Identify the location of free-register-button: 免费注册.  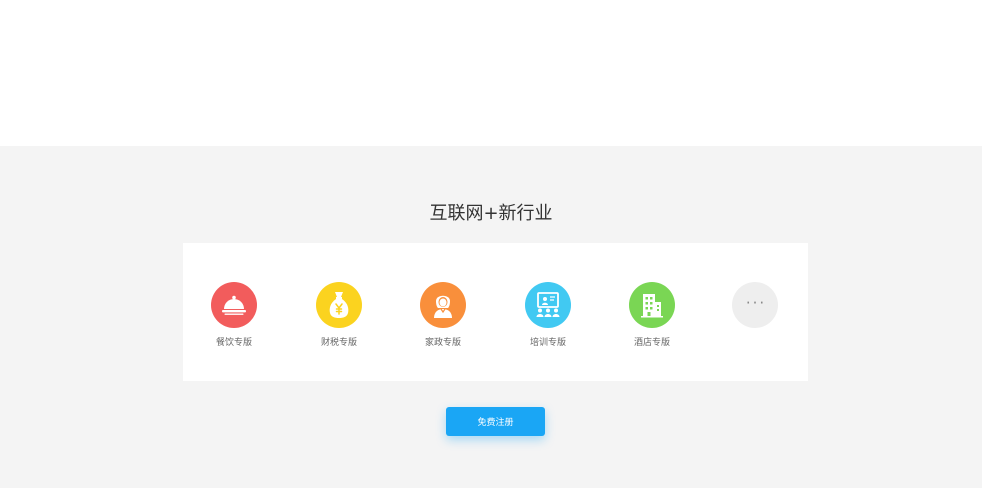
(495, 421).